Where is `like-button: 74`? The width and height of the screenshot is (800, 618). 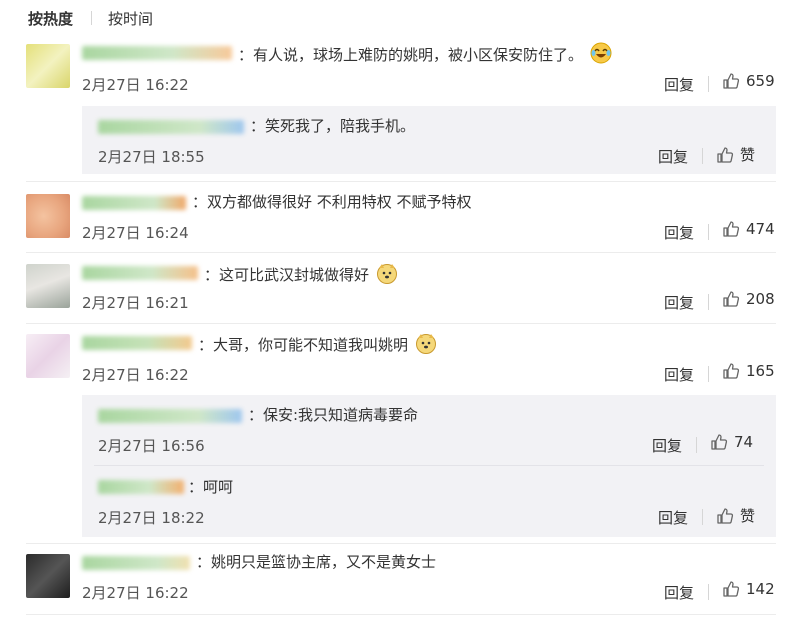 like-button: 74 is located at coordinates (731, 442).